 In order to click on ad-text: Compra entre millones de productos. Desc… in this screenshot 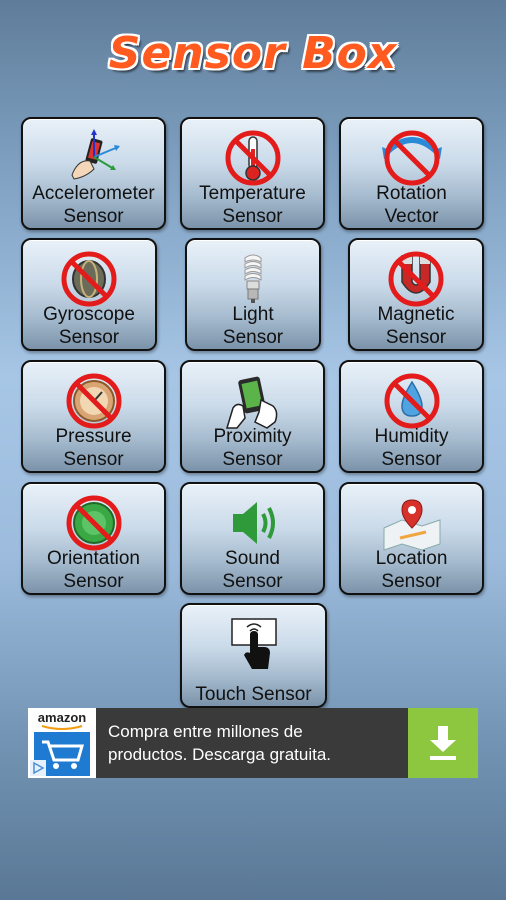, I will do `click(268, 743)`.